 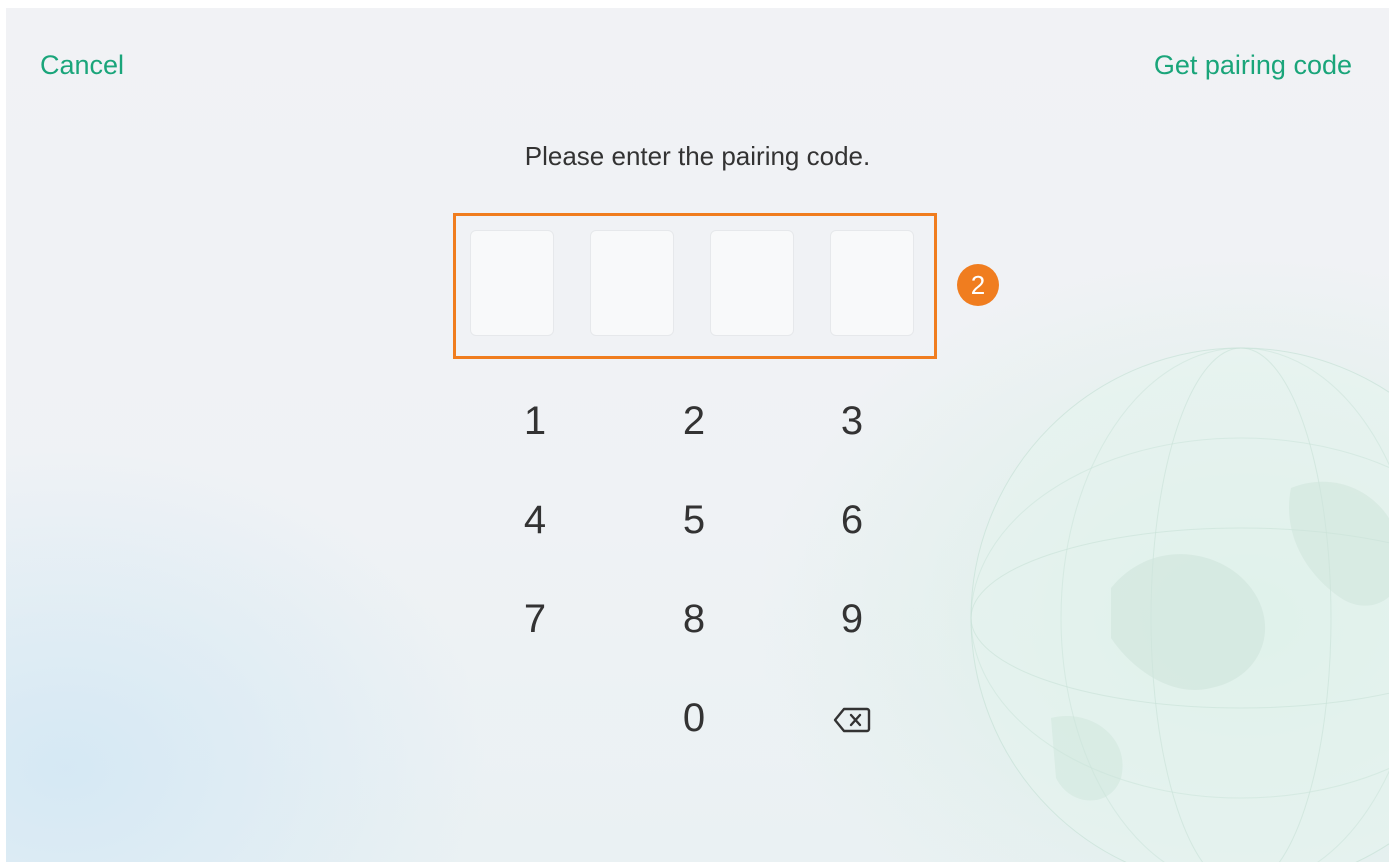 I want to click on key-8: 8, so click(x=694, y=619).